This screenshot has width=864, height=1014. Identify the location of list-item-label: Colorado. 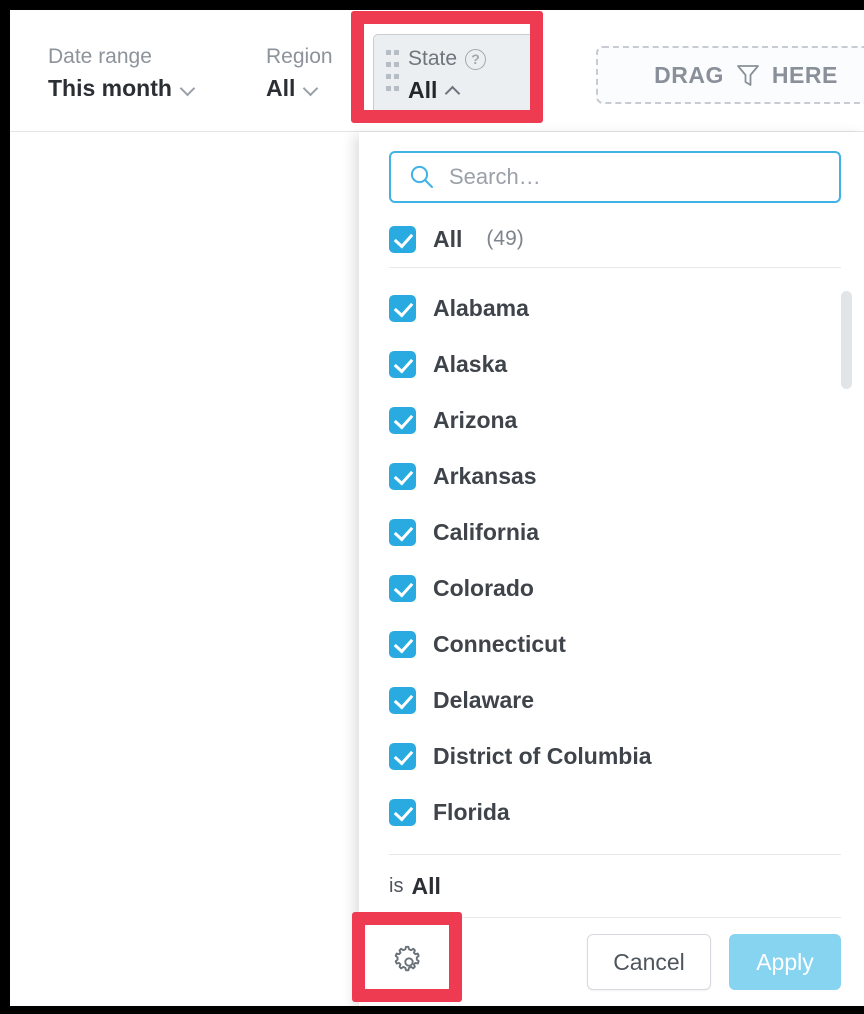
(483, 587).